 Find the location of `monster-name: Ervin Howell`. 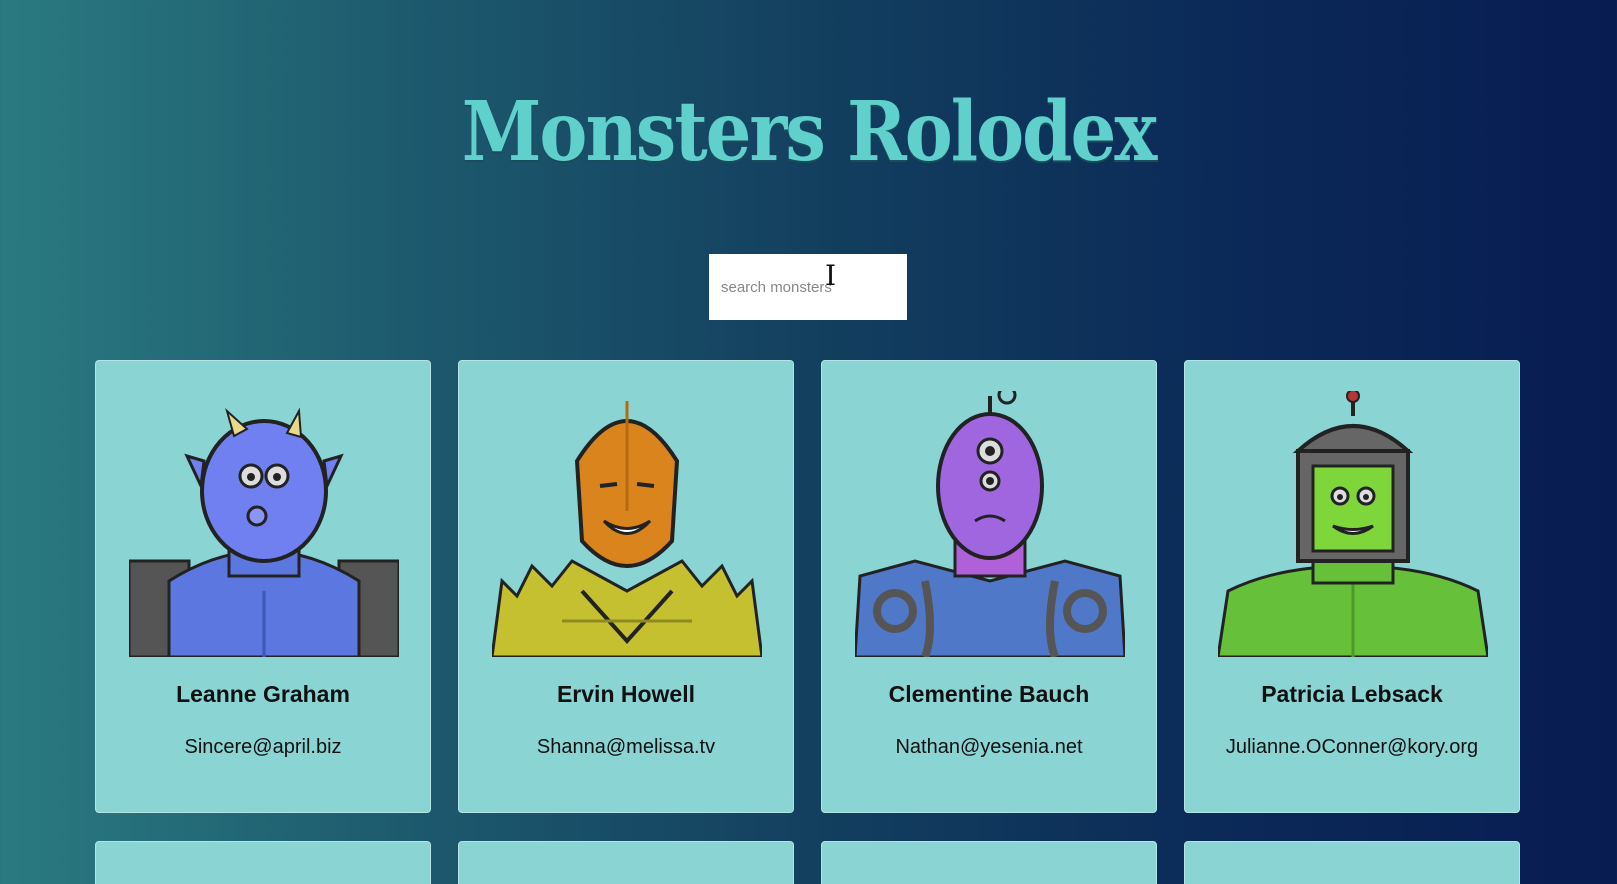

monster-name: Ervin Howell is located at coordinates (626, 694).